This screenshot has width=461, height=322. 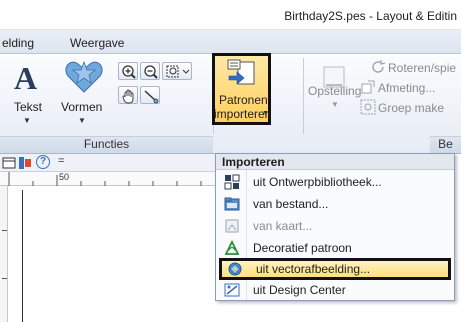 What do you see at coordinates (232, 226) in the screenshot?
I see `card-icon` at bounding box center [232, 226].